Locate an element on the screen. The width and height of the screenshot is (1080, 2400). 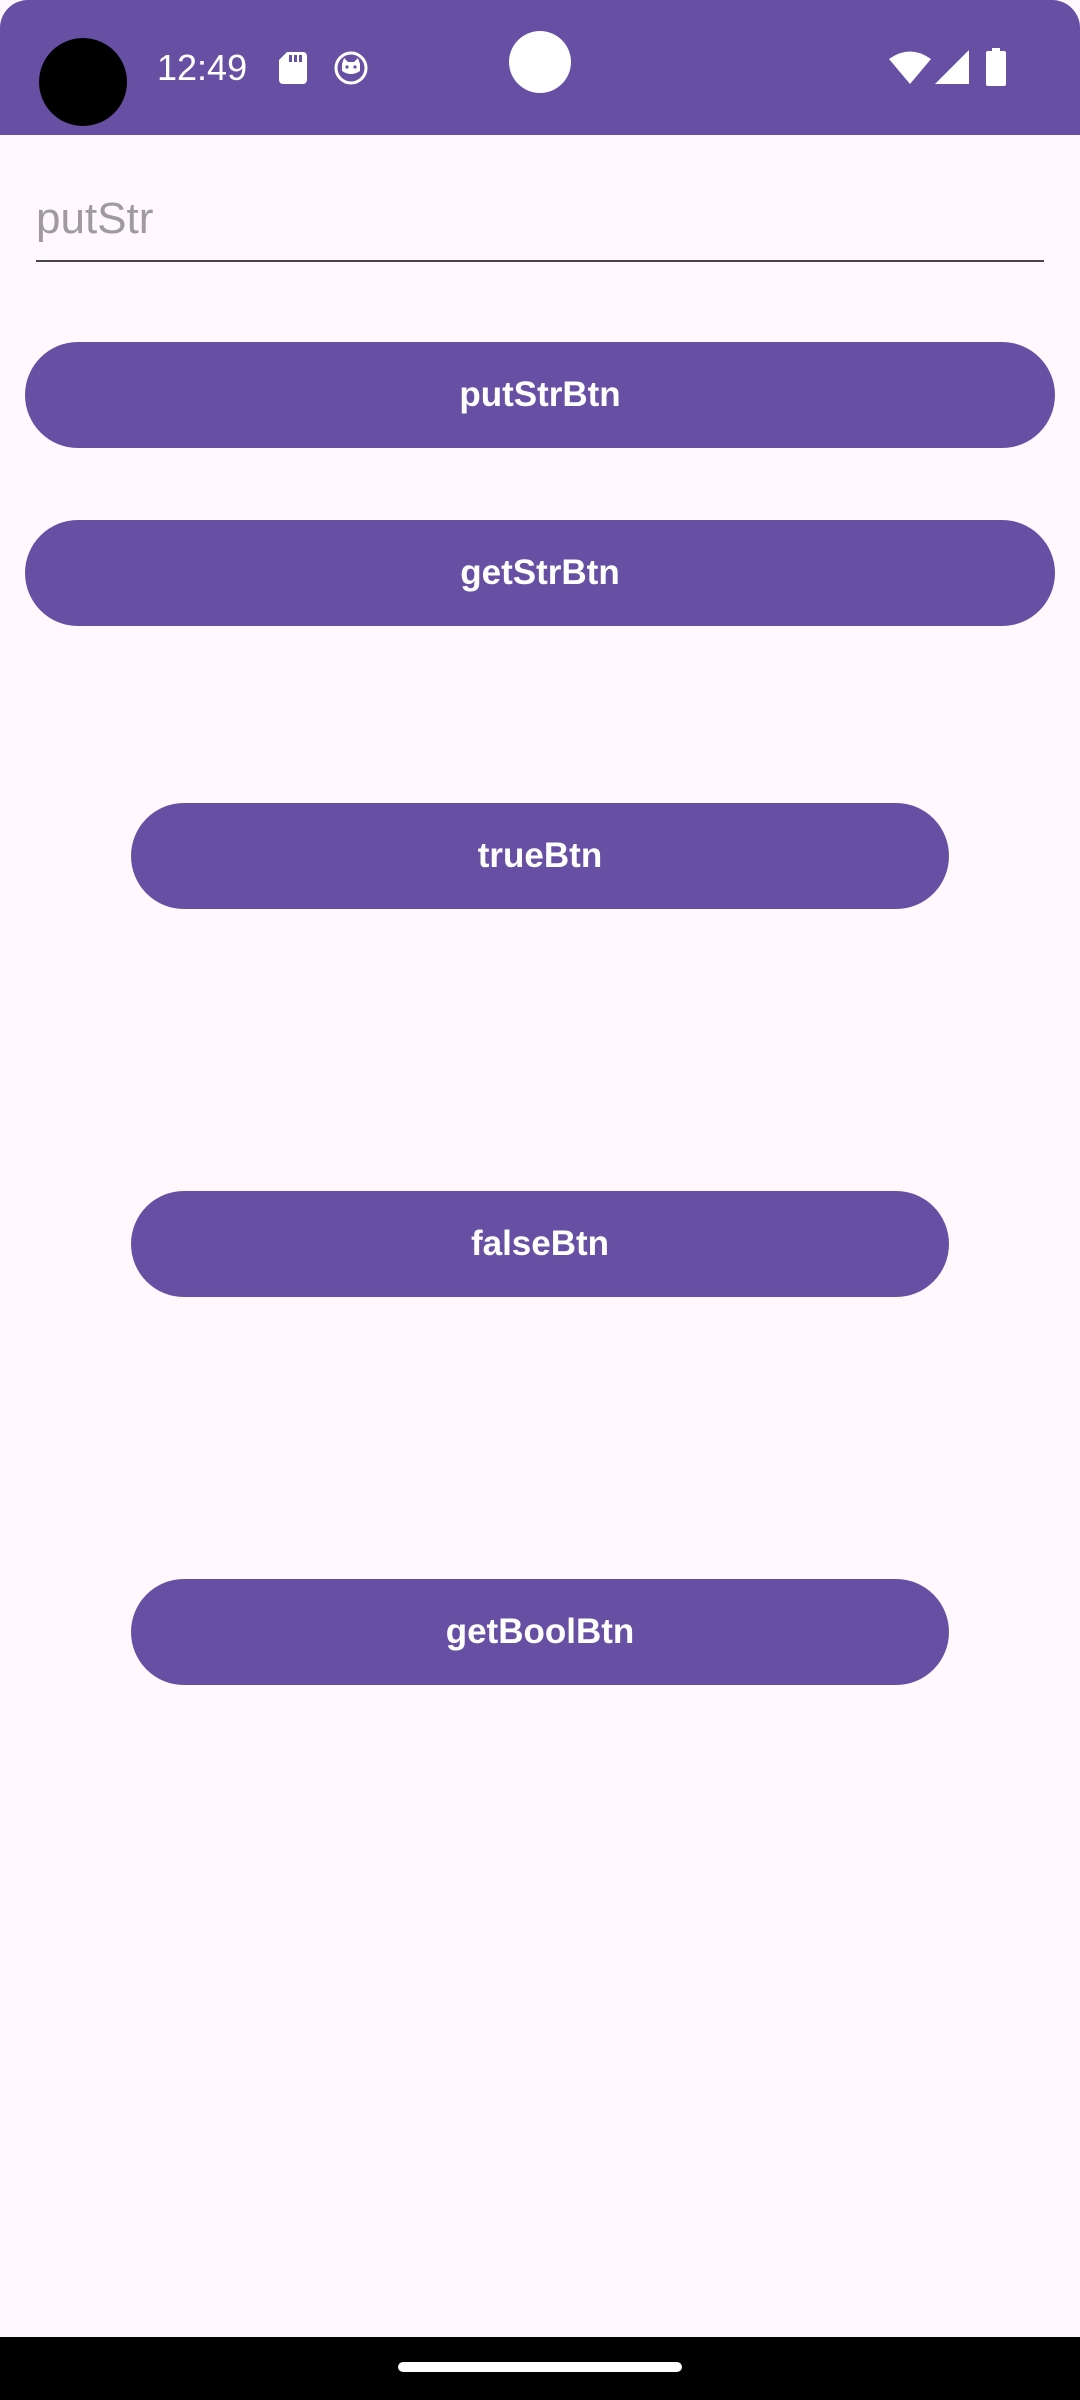
battery-icon is located at coordinates (996, 67).